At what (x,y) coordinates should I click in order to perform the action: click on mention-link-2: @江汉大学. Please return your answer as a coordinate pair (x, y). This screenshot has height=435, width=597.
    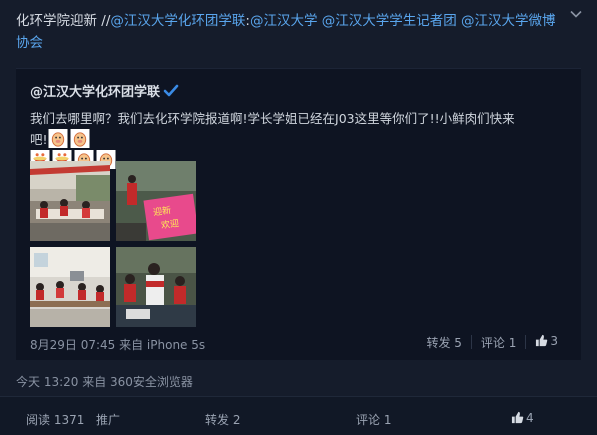
    Looking at the image, I should click on (284, 21).